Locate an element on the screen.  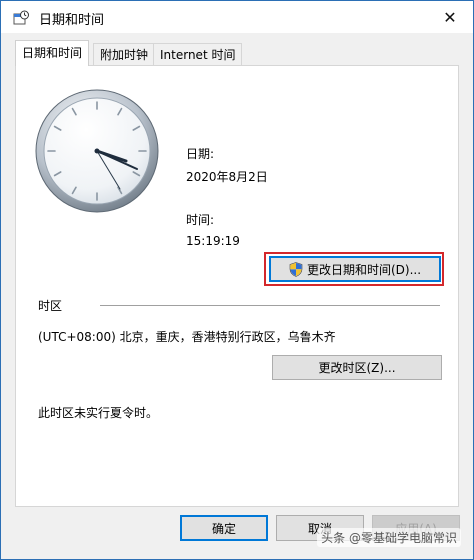
ok-label: 确定 is located at coordinates (223, 528).